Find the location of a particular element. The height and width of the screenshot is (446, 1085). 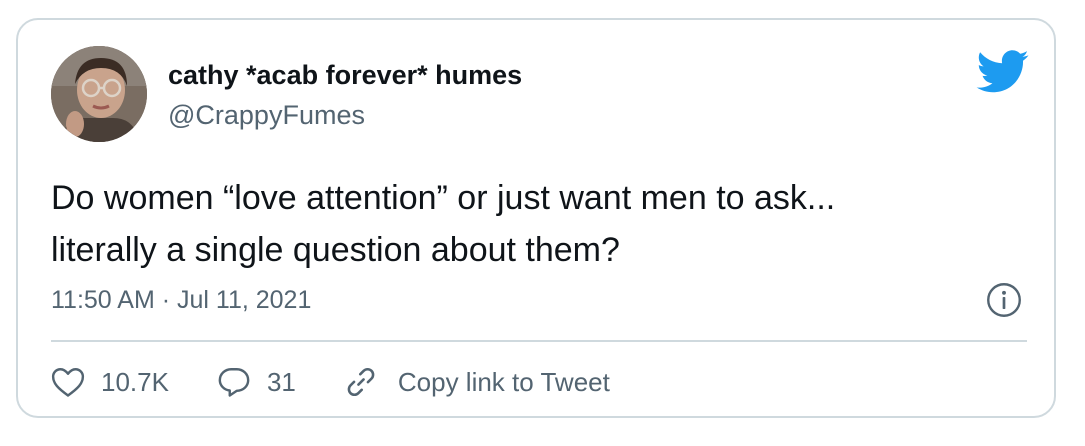

divider is located at coordinates (539, 341).